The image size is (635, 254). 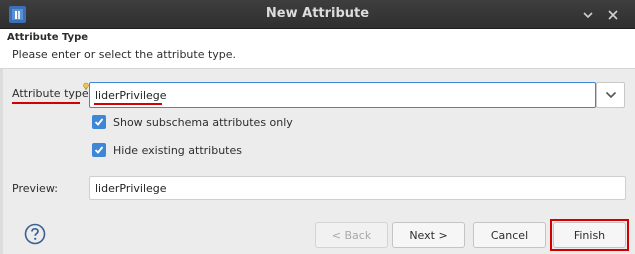 I want to click on minimize-icon, so click(x=588, y=15).